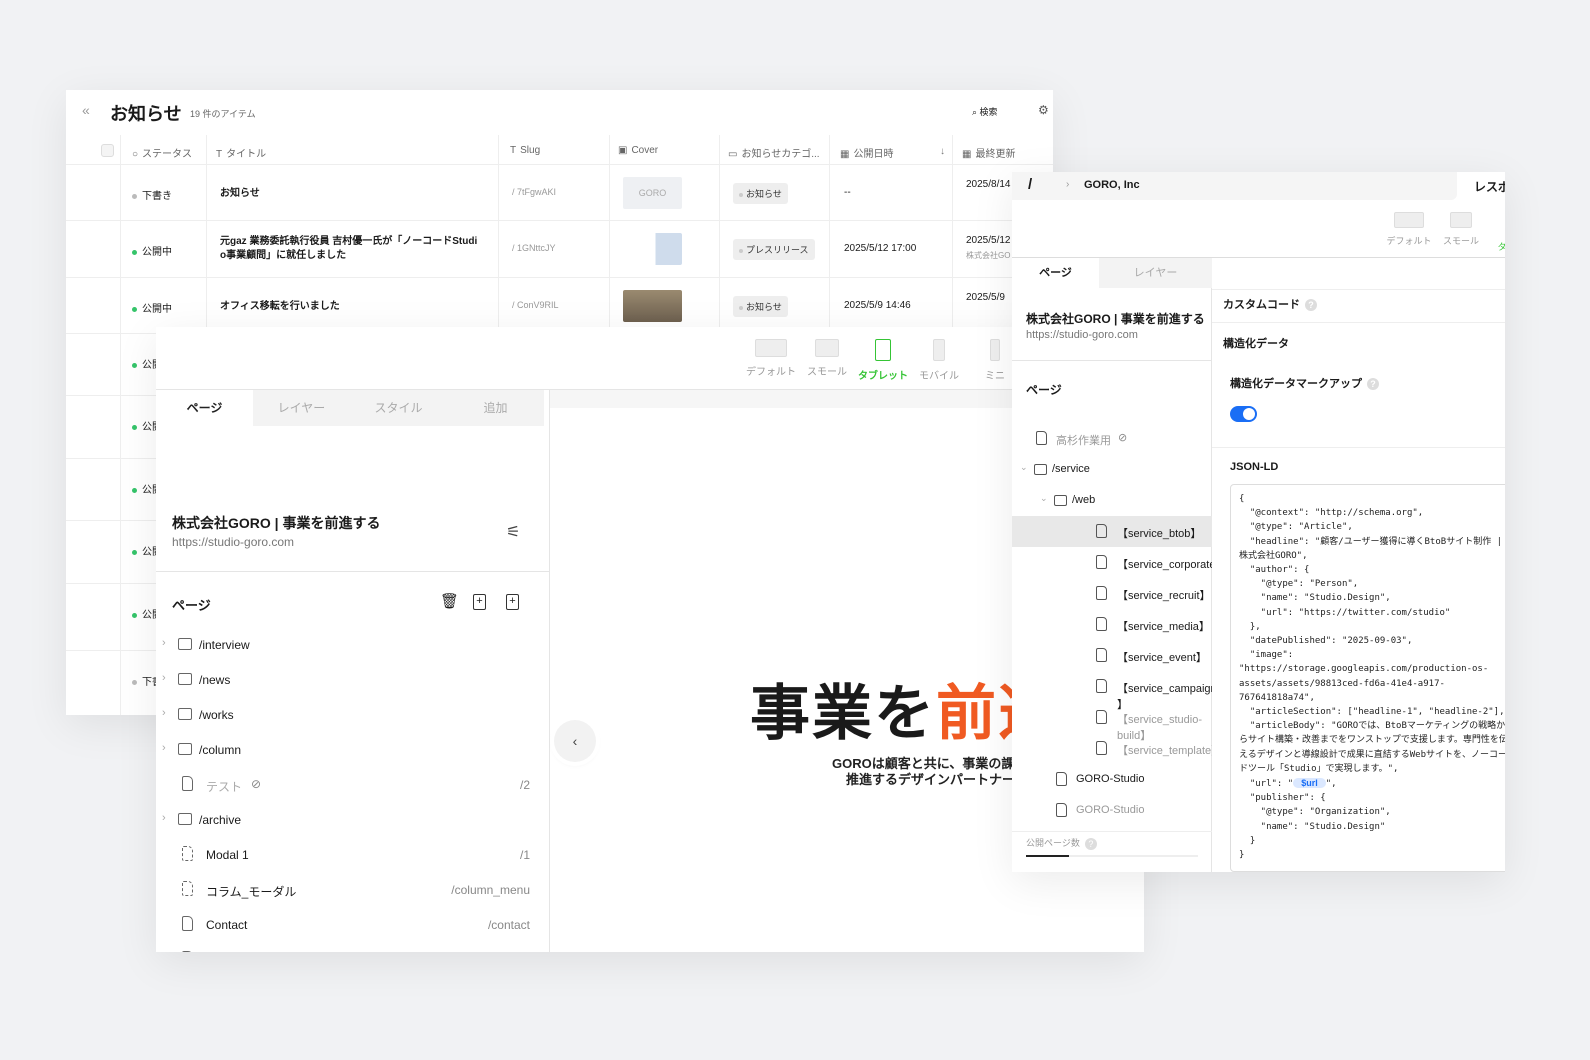 The width and height of the screenshot is (1590, 1060). I want to click on structured-data-heading: 構造化データ, so click(1256, 344).